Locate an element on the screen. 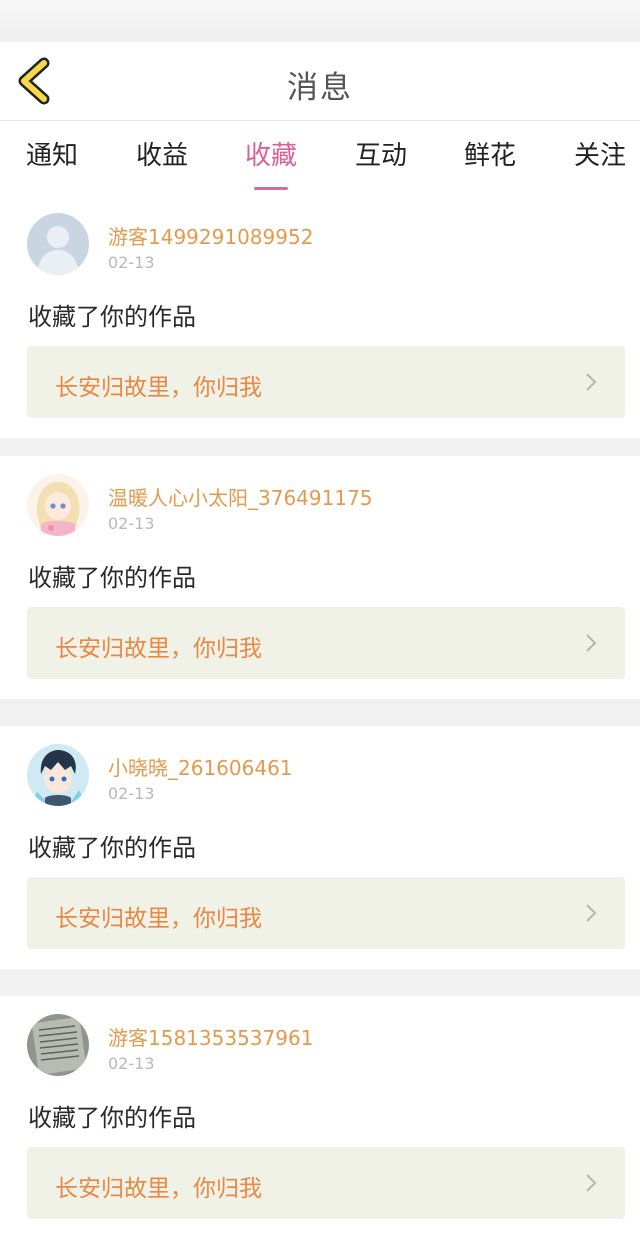 This screenshot has height=1239, width=640. paper-photo-avatar is located at coordinates (58, 1045).